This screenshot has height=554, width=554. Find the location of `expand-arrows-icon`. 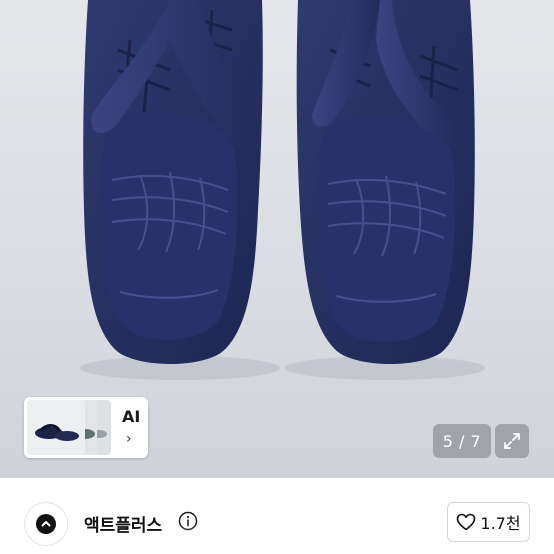

expand-arrows-icon is located at coordinates (512, 441).